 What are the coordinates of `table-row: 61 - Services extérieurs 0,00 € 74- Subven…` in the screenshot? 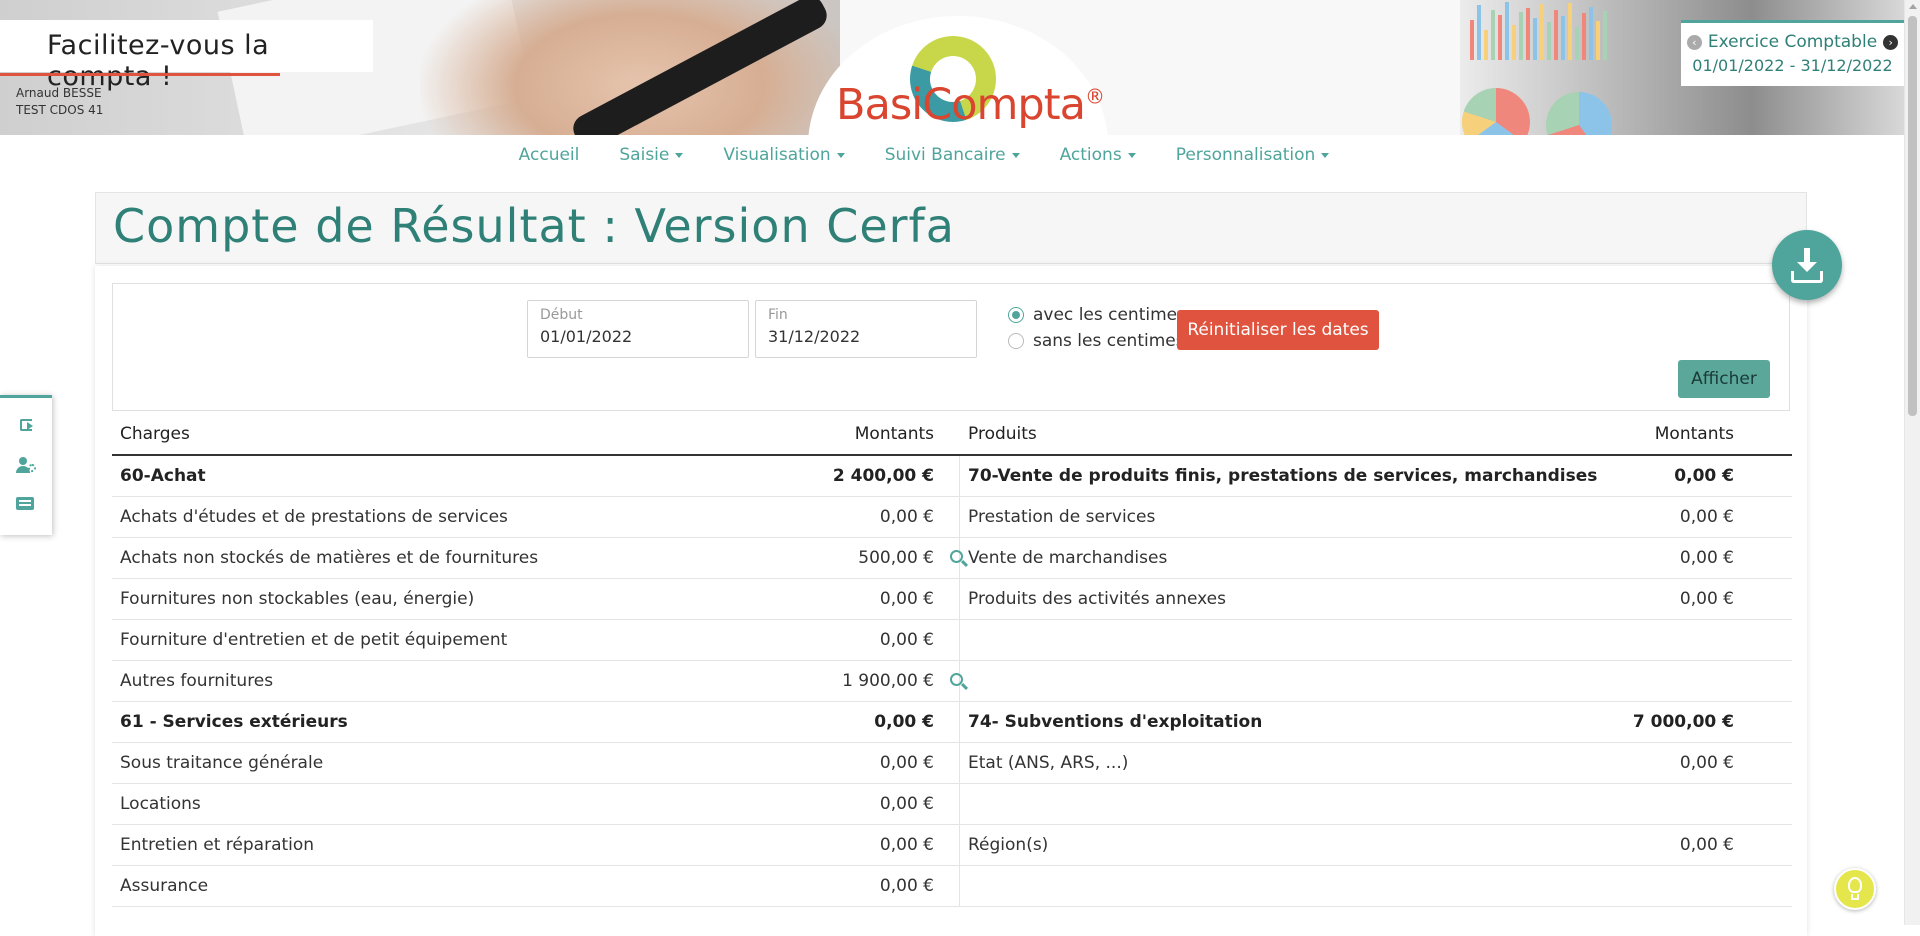 It's located at (952, 722).